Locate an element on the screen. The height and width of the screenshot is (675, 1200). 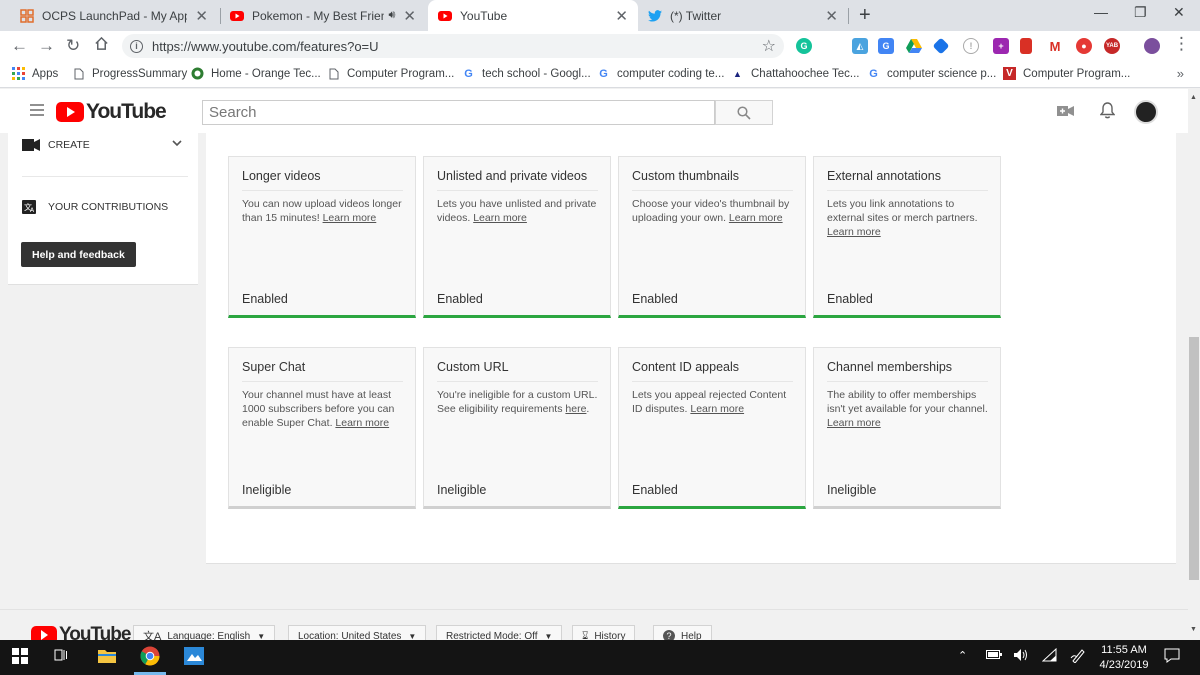
scroll-down-icon: ▼ is located at coordinates (1193, 629).